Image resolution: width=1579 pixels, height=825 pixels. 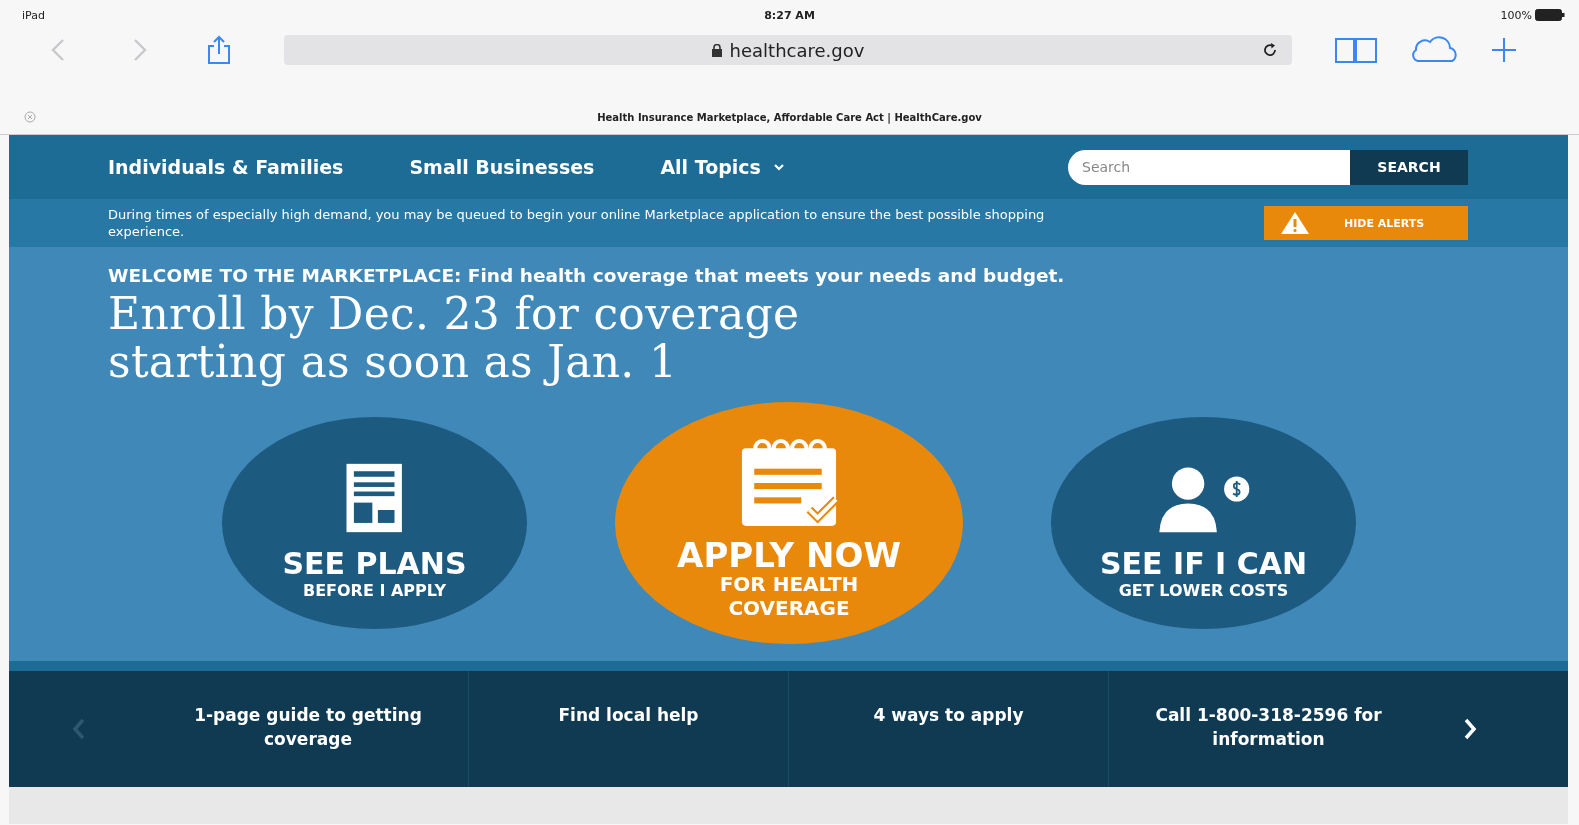 I want to click on warning-icon, so click(x=1295, y=223).